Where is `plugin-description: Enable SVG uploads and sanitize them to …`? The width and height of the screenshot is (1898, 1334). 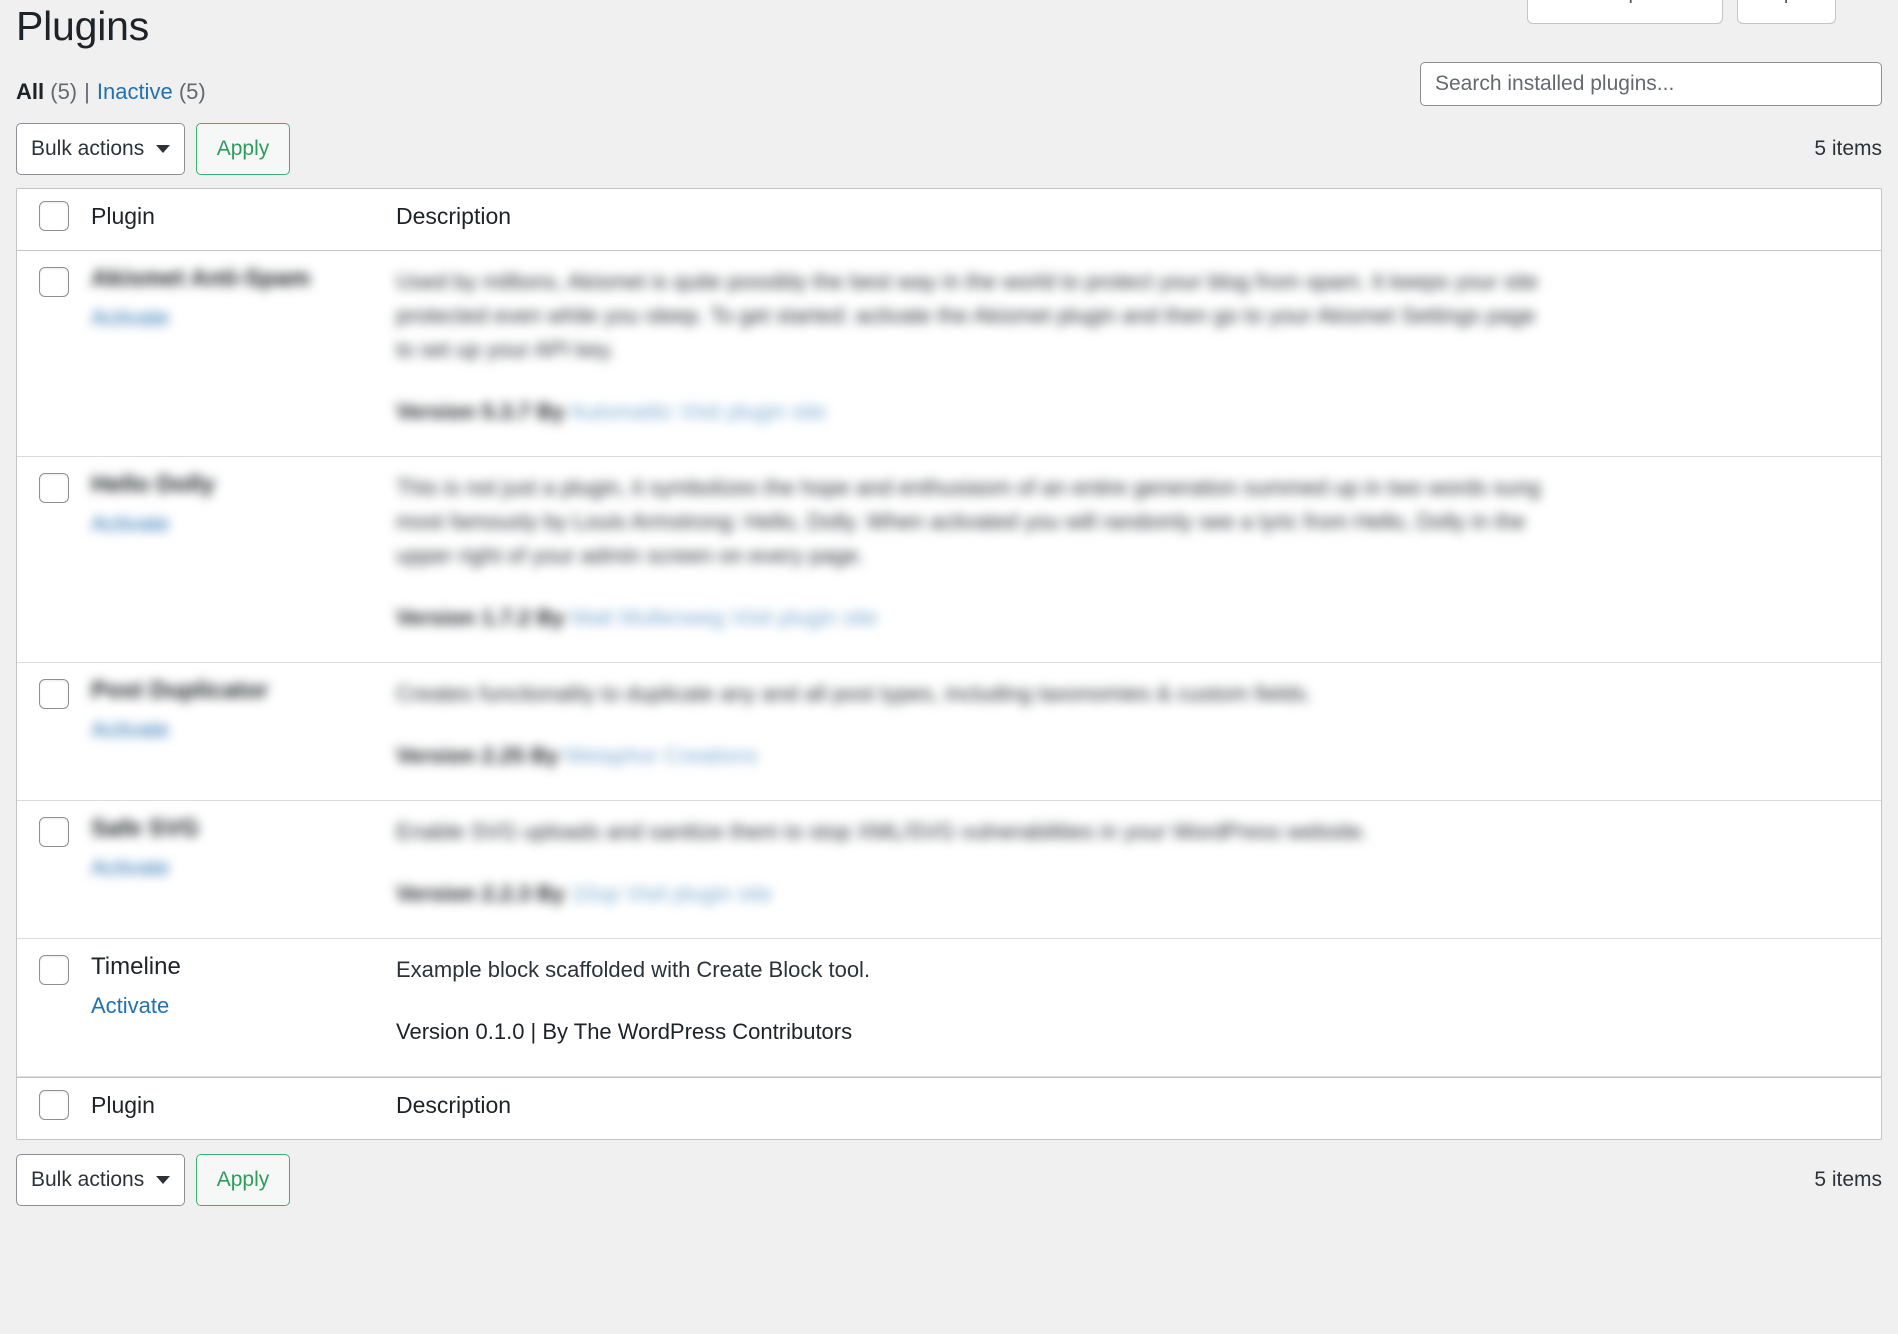
plugin-description: Enable SVG uploads and sanitize them to … is located at coordinates (882, 832).